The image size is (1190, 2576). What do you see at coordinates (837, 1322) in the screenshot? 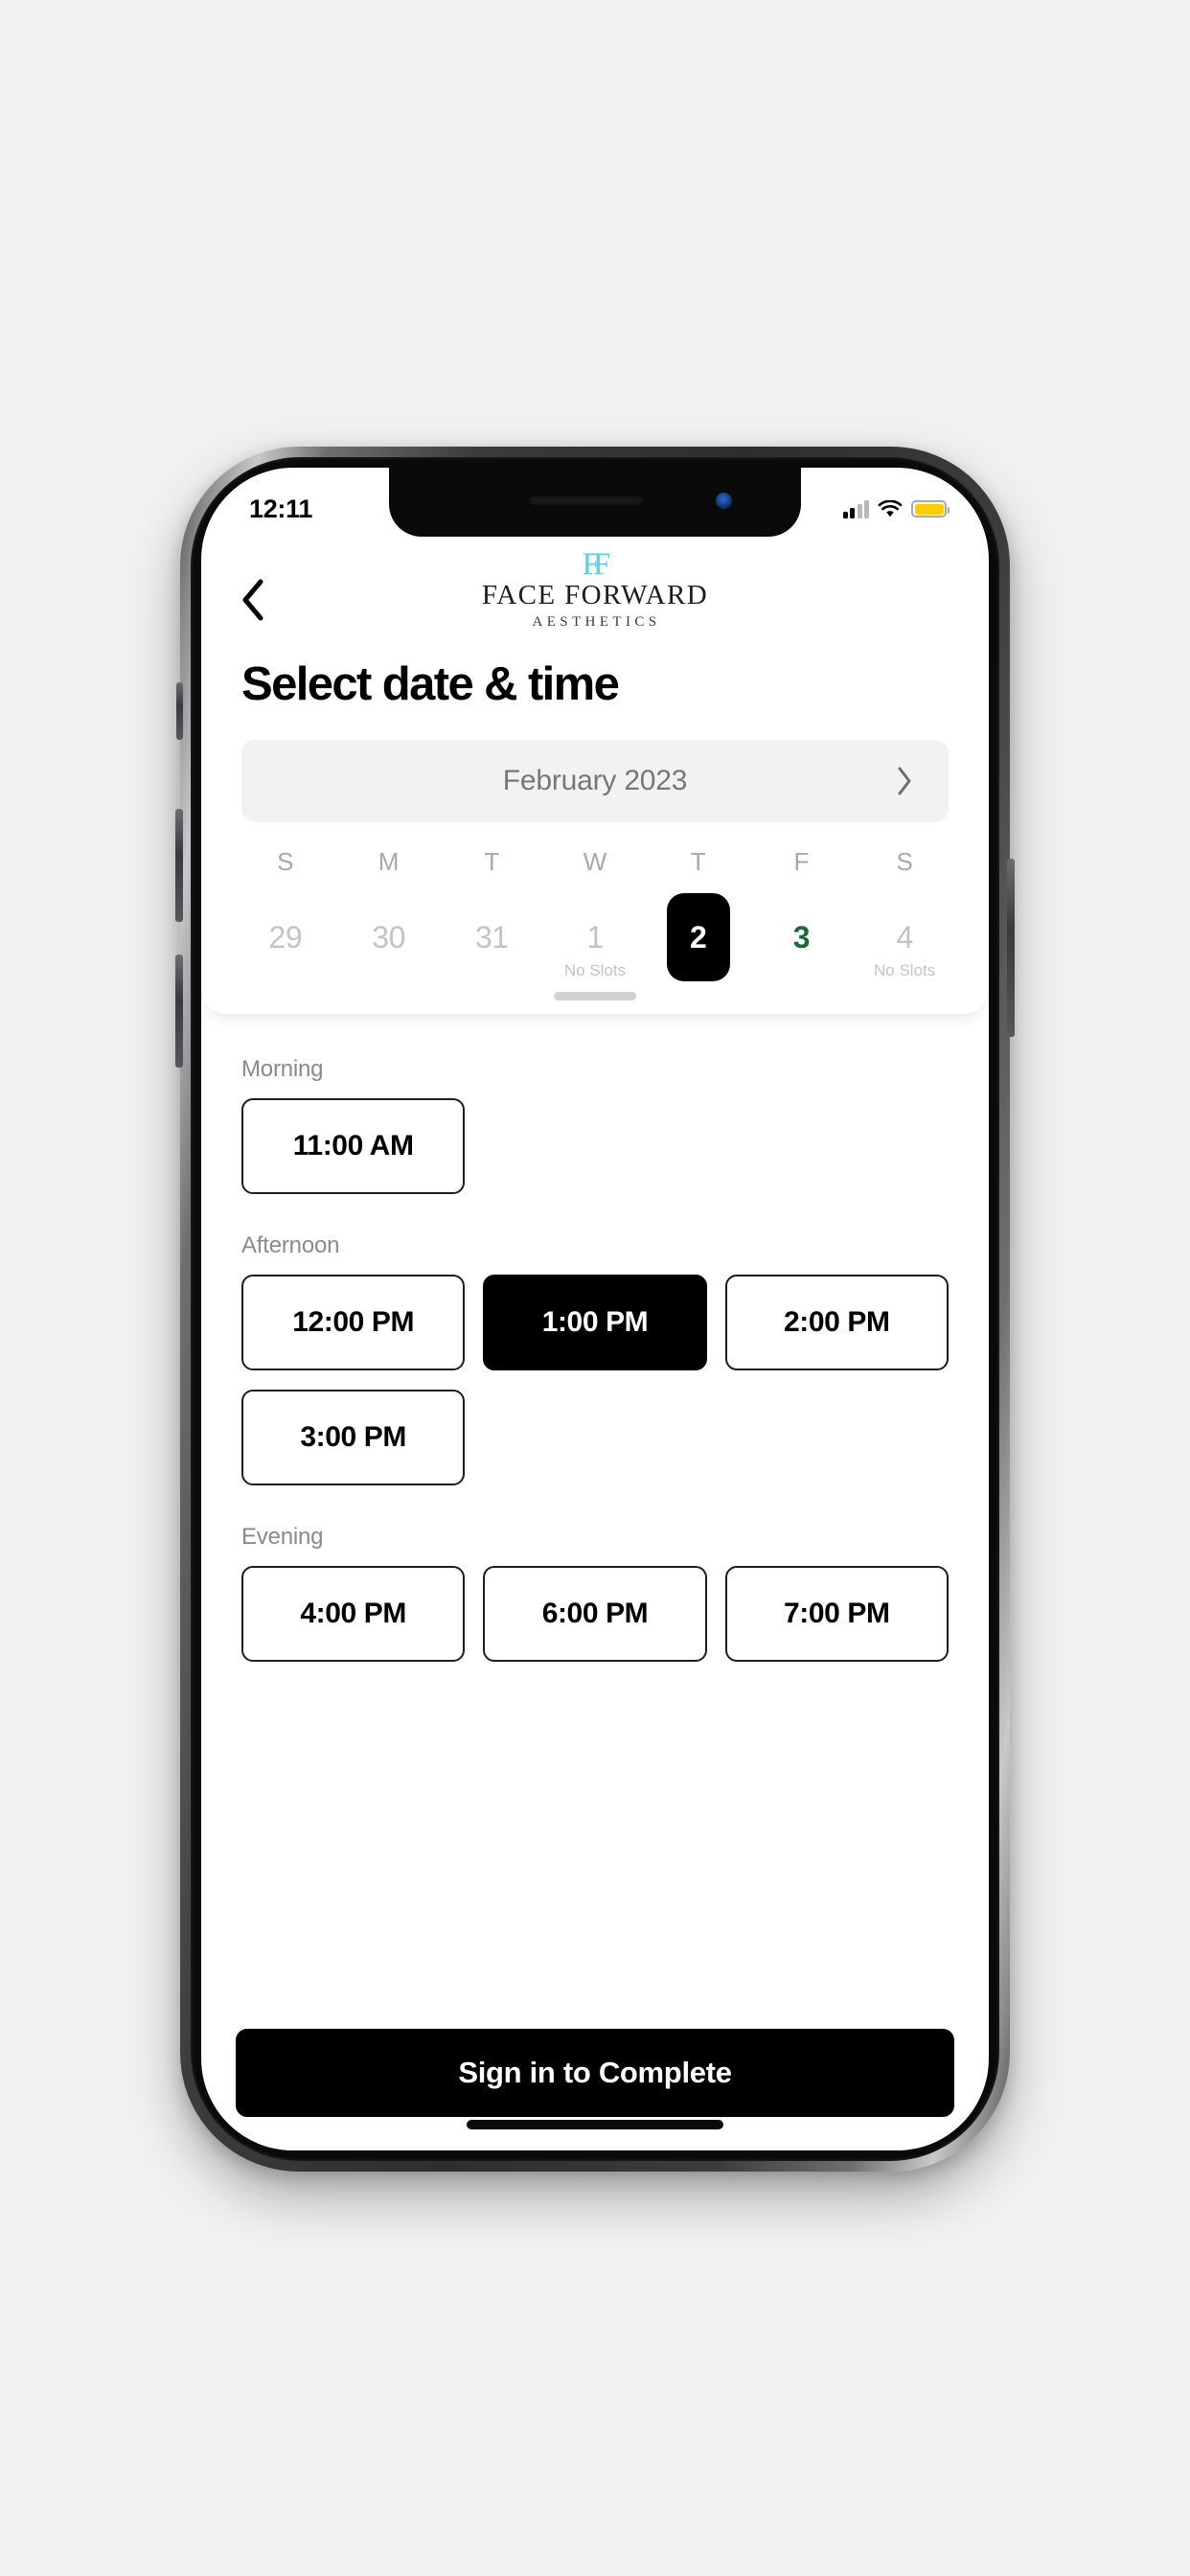
I see `time-slot-button: 2:00 PM` at bounding box center [837, 1322].